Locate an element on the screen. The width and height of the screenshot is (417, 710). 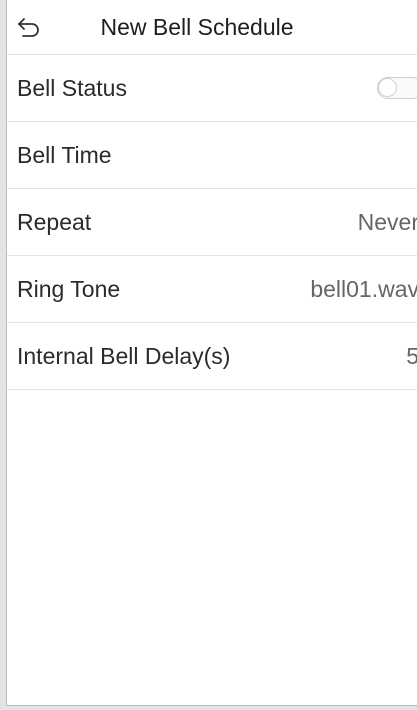
ring-tone-row: Ring Tone bell01.wav is located at coordinates (212, 289).